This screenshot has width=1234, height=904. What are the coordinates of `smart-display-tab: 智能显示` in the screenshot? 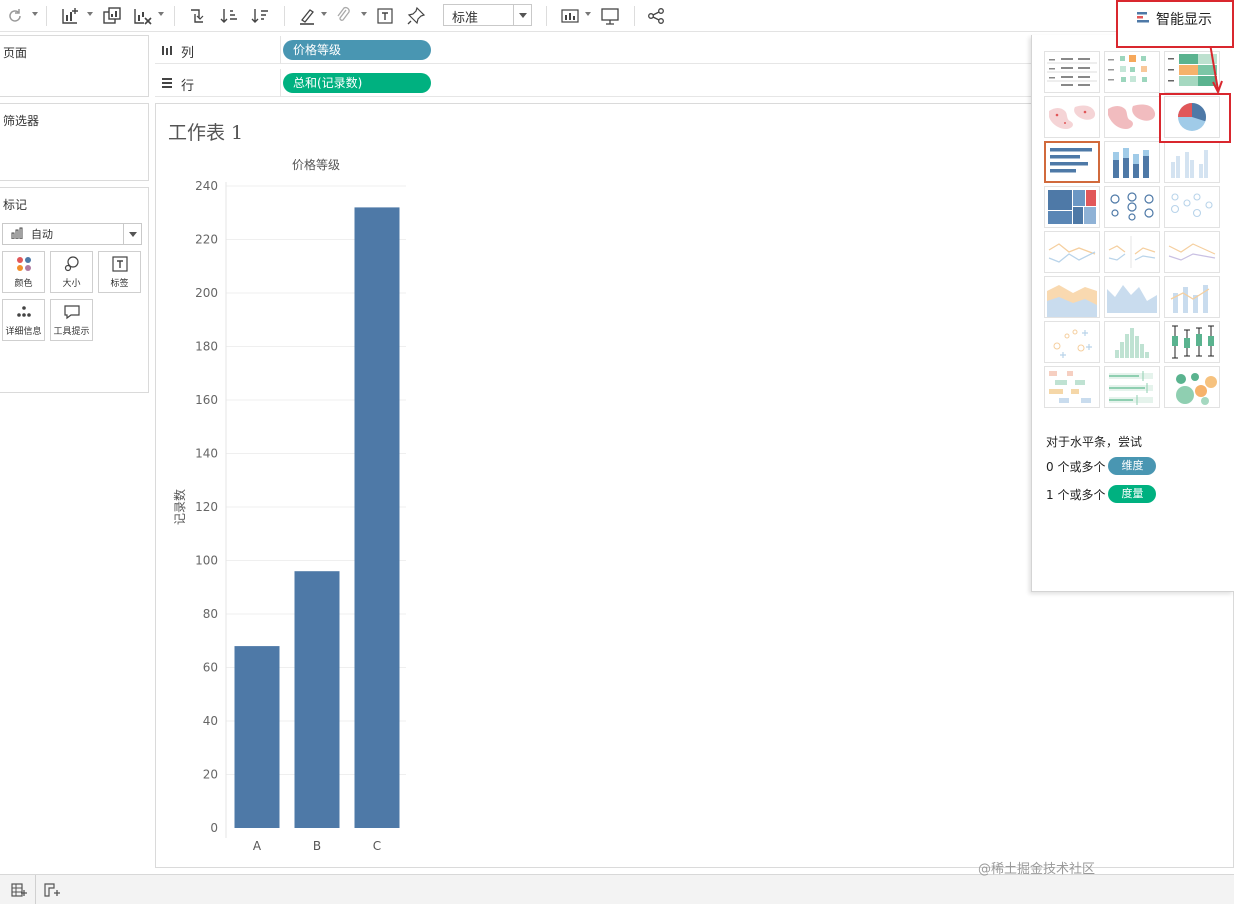 It's located at (1175, 24).